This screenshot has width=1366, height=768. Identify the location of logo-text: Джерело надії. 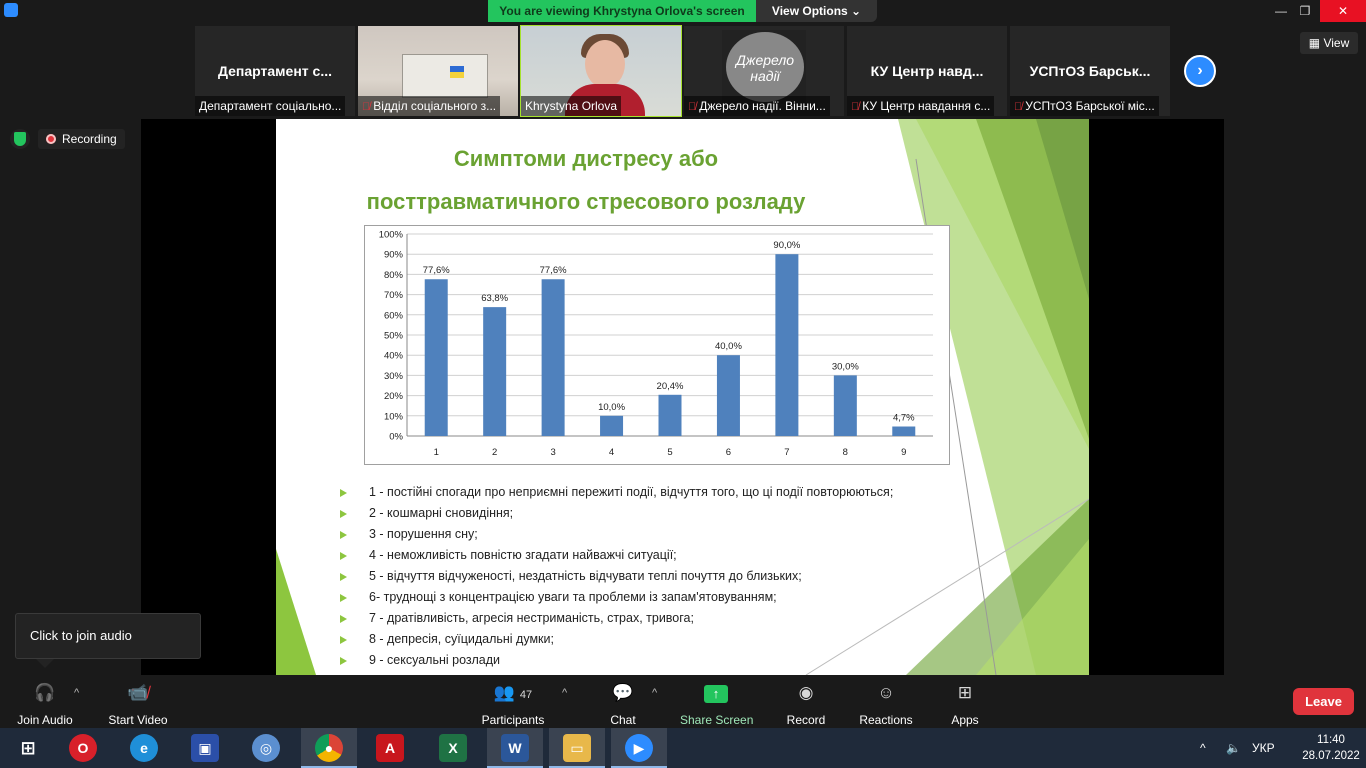
(765, 68).